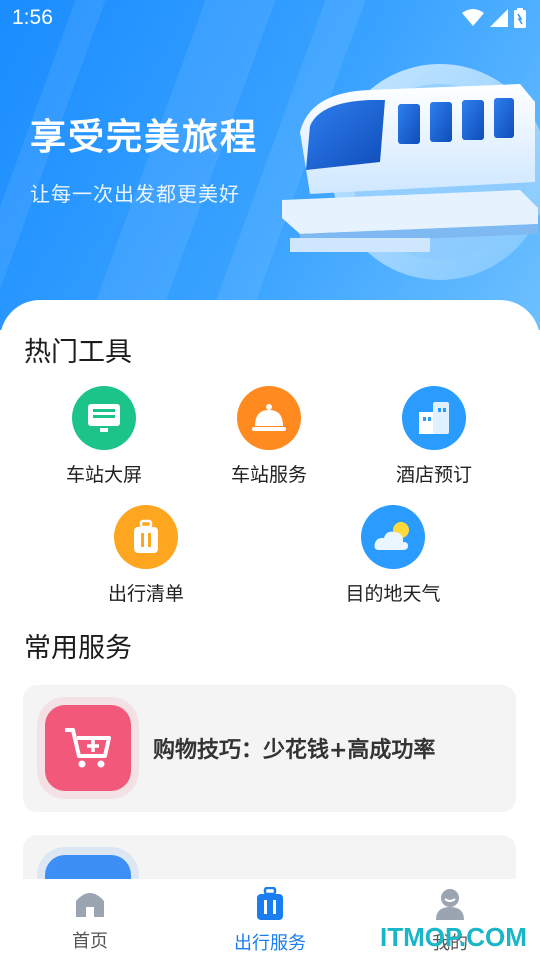 This screenshot has width=540, height=960. I want to click on tool-destination-weather: 目的地天气, so click(393, 555).